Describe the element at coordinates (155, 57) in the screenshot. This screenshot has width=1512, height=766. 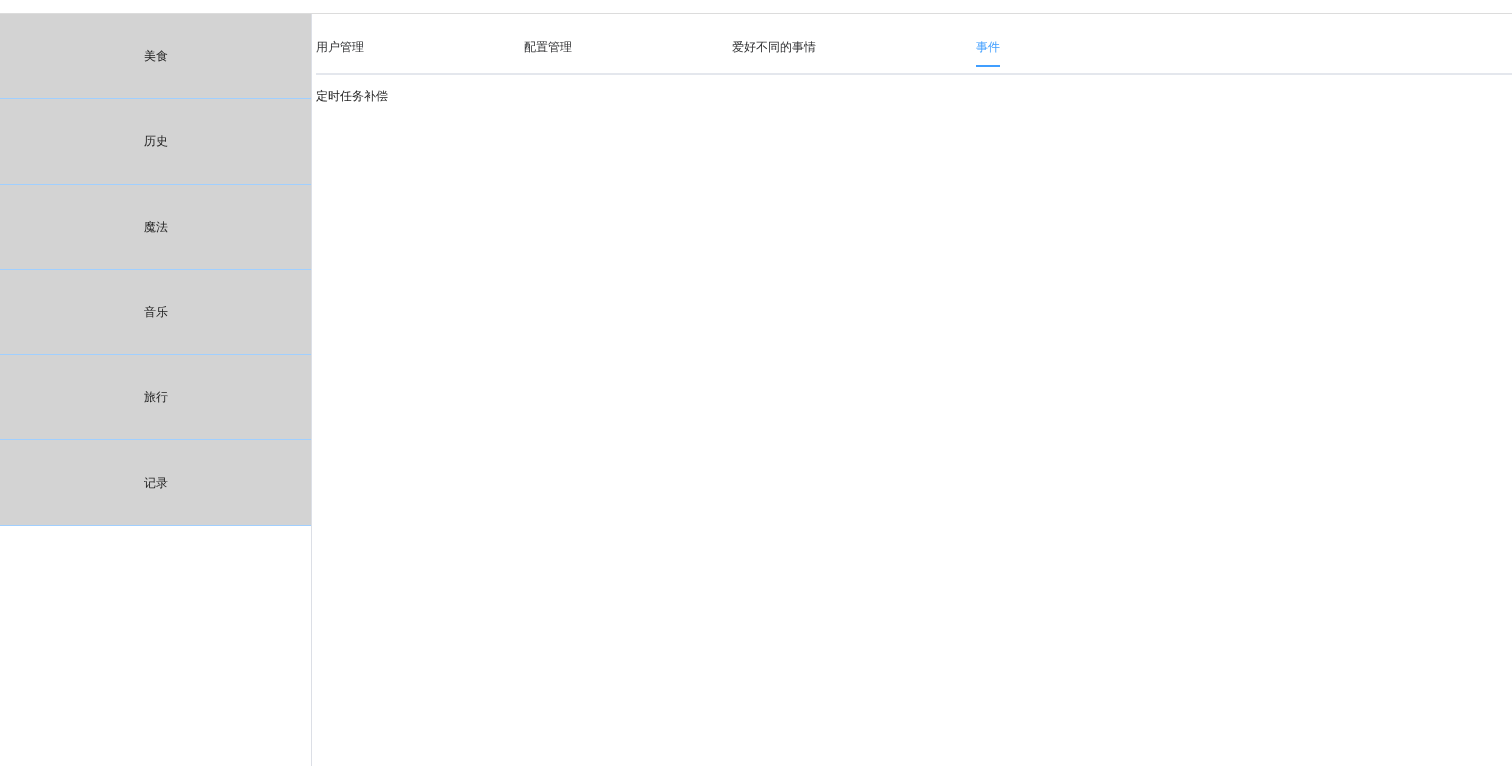
I see `sidebar-item: 美食` at that location.